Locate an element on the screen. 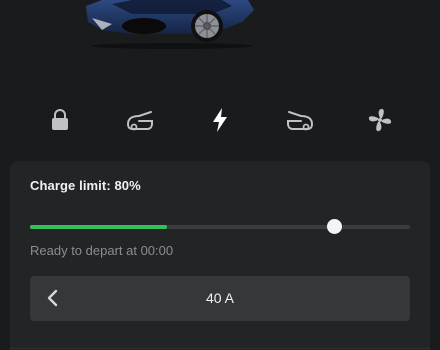 This screenshot has width=440, height=350. car-image is located at coordinates (170, 24).